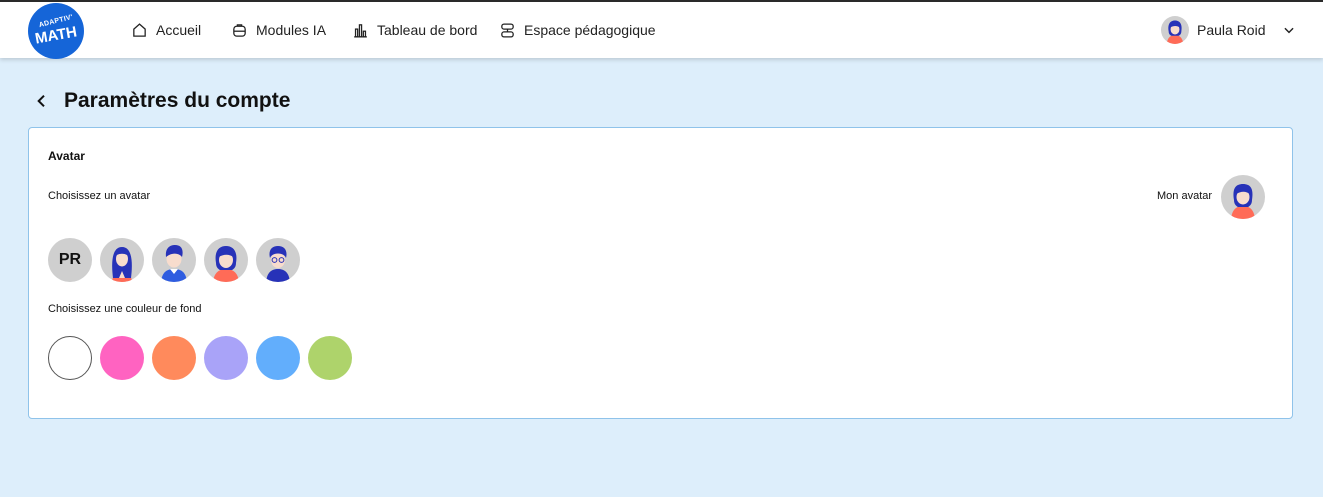 Image resolution: width=1323 pixels, height=497 pixels. I want to click on app-logo: ADAPTIV' MATH, so click(56, 31).